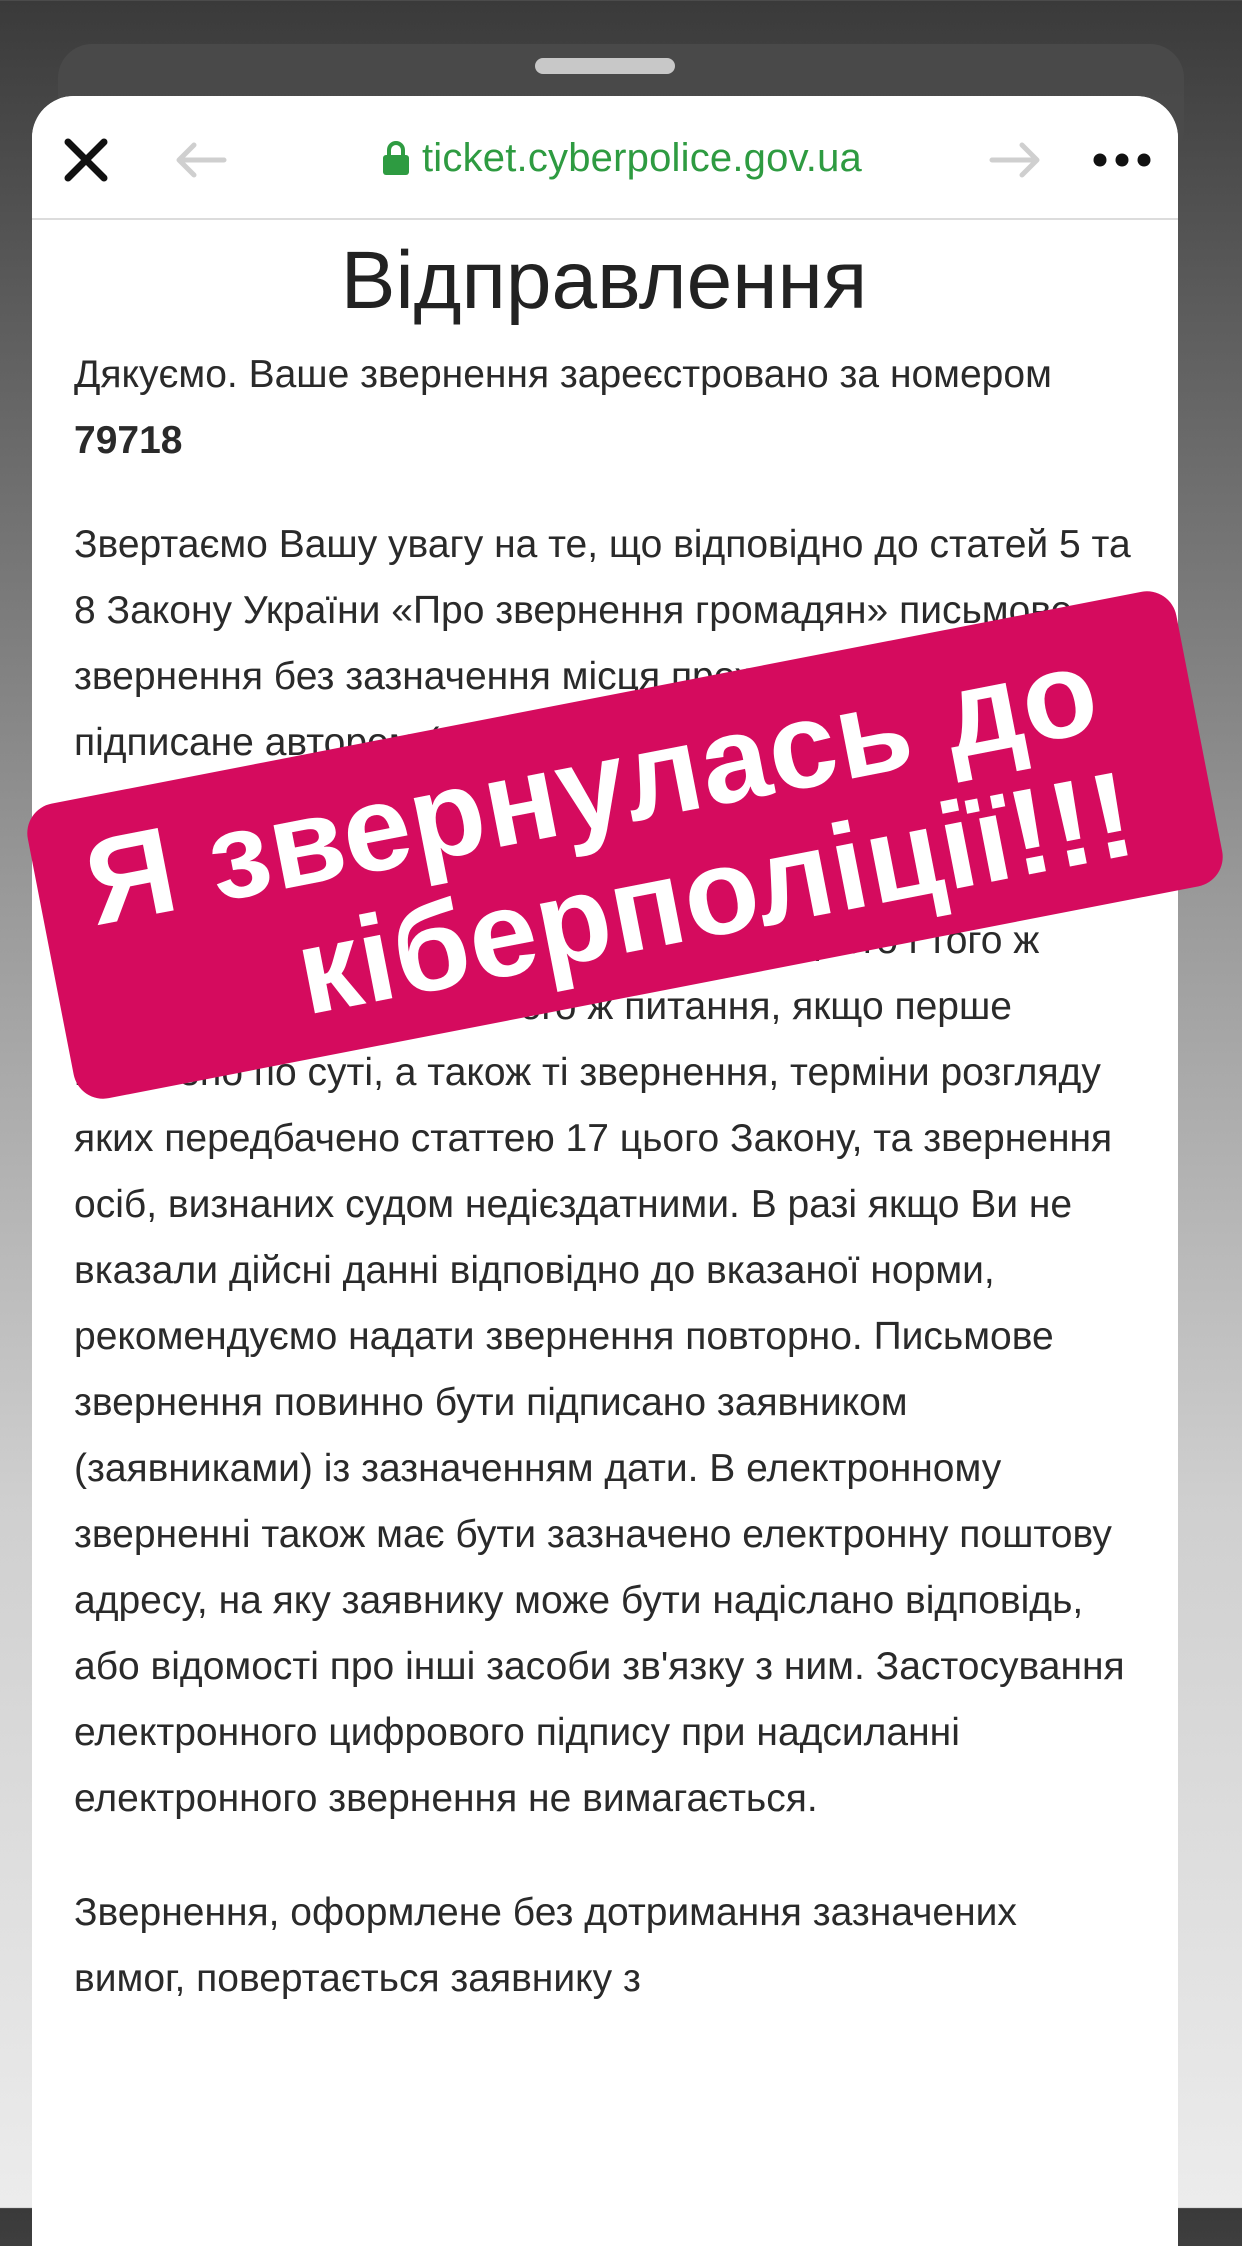 Image resolution: width=1242 pixels, height=2246 pixels. What do you see at coordinates (1016, 160) in the screenshot?
I see `forward-arrow-icon` at bounding box center [1016, 160].